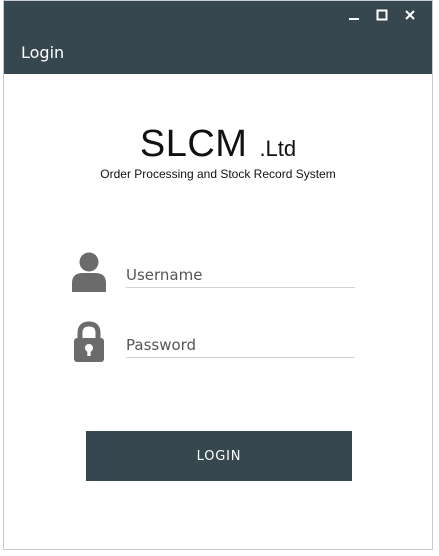 This screenshot has height=556, width=439. I want to click on brand-logo: SLCM .Ltd, so click(218, 144).